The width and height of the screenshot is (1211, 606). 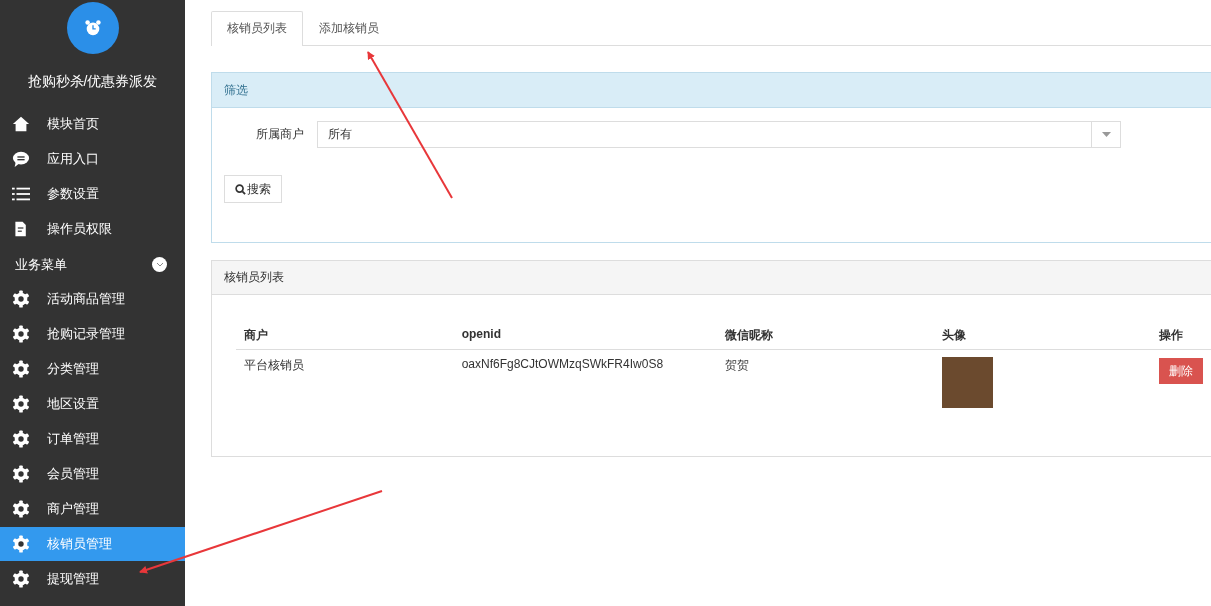 I want to click on sidebar-item: 会员管理, so click(x=92, y=474).